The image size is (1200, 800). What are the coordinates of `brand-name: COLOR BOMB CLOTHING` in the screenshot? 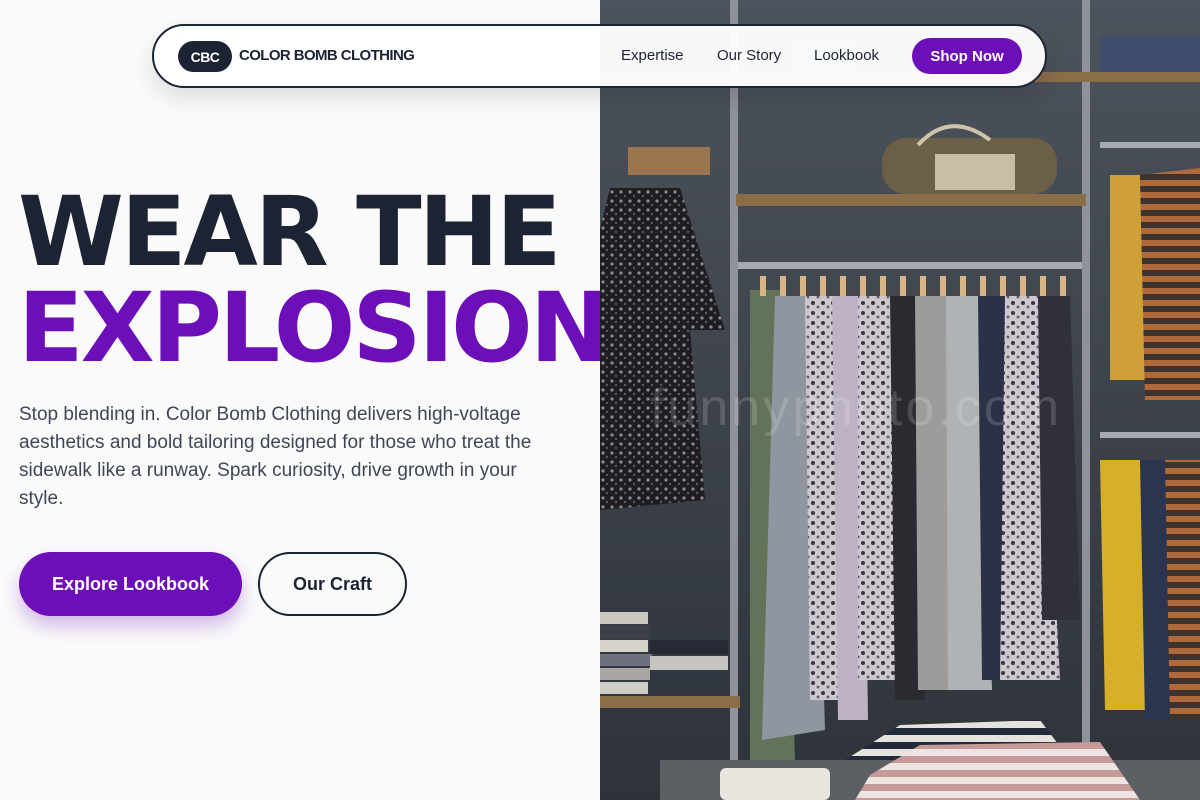 It's located at (327, 55).